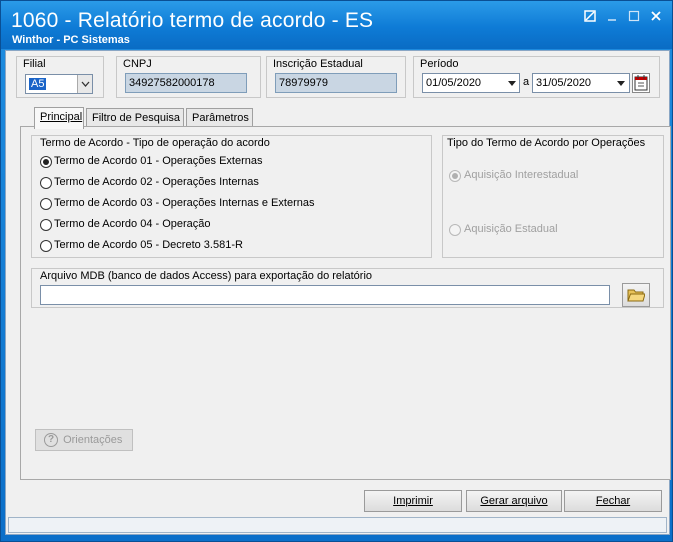 This screenshot has width=673, height=542. Describe the element at coordinates (34, 64) in the screenshot. I see `filial-label: Filial` at that location.